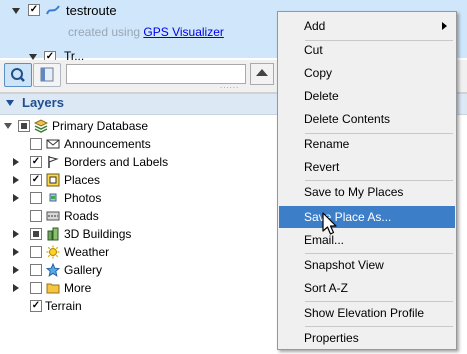  What do you see at coordinates (43, 102) in the screenshot?
I see `layers-title: Layers` at bounding box center [43, 102].